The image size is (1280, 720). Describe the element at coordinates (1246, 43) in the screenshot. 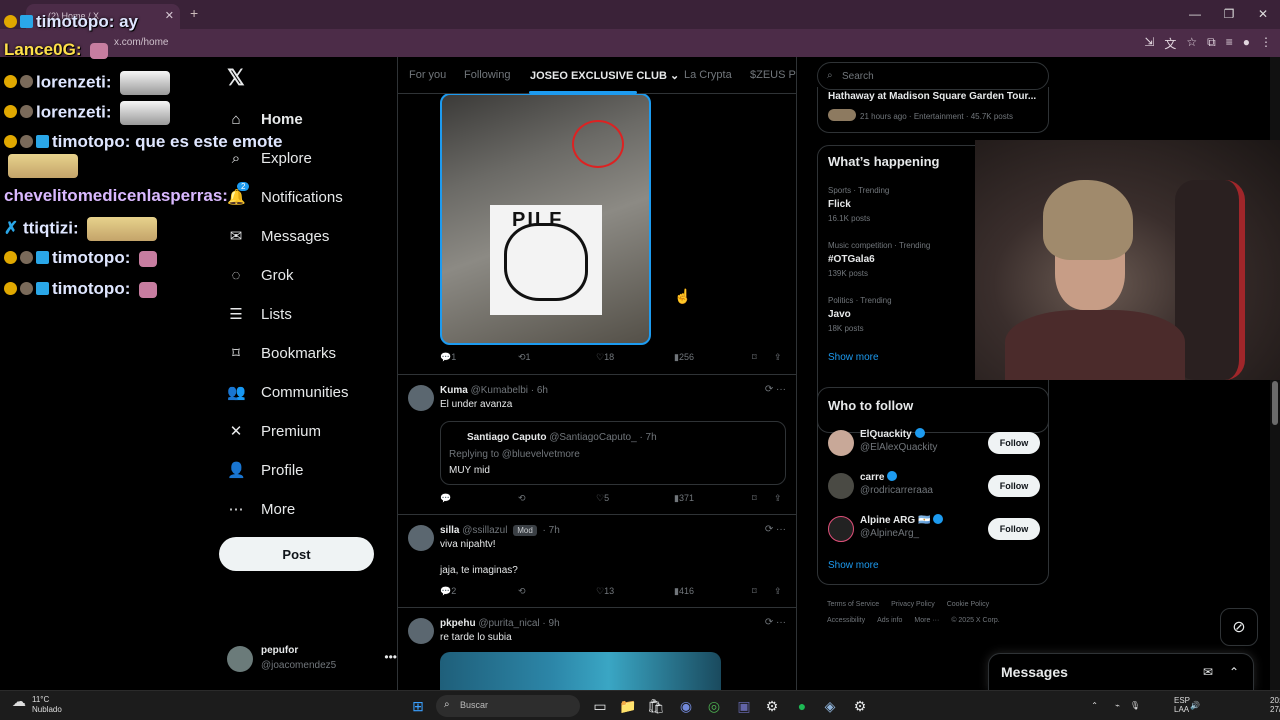

I see `profile-avatar: ●` at that location.